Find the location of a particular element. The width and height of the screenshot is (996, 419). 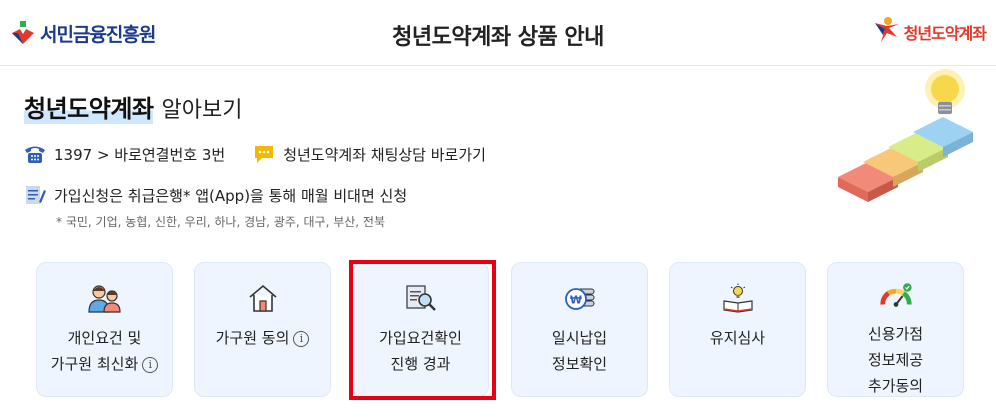

book-lightbulb-icon is located at coordinates (738, 298).